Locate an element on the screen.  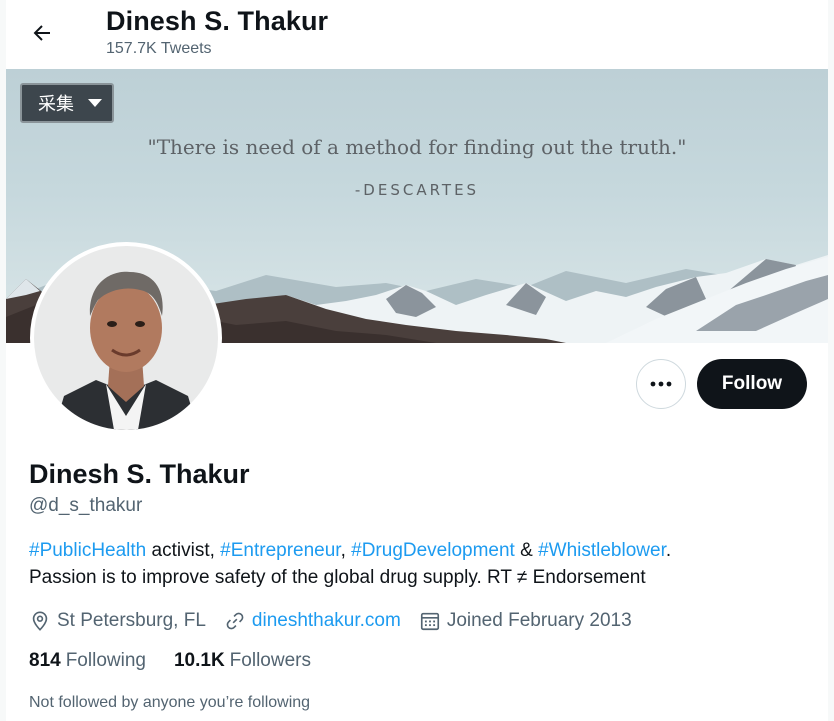
bio-text: , is located at coordinates (346, 550).